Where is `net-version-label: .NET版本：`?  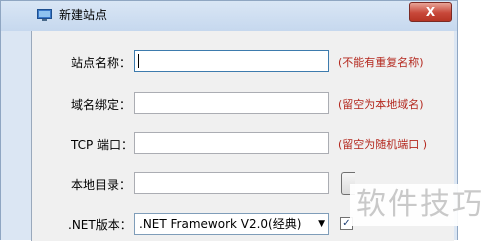 net-version-label: .NET版本： is located at coordinates (100, 225).